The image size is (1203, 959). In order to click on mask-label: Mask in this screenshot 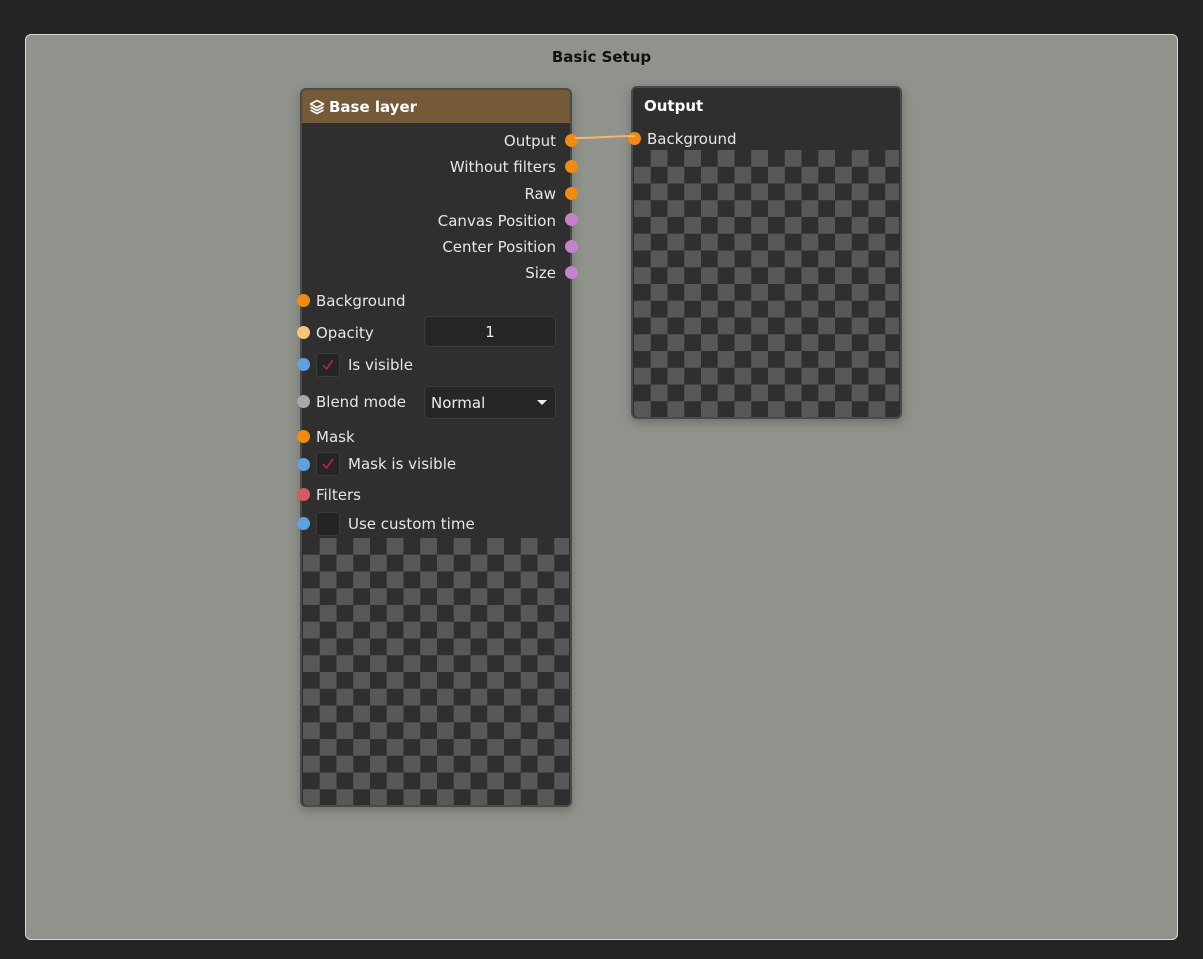, I will do `click(335, 437)`.